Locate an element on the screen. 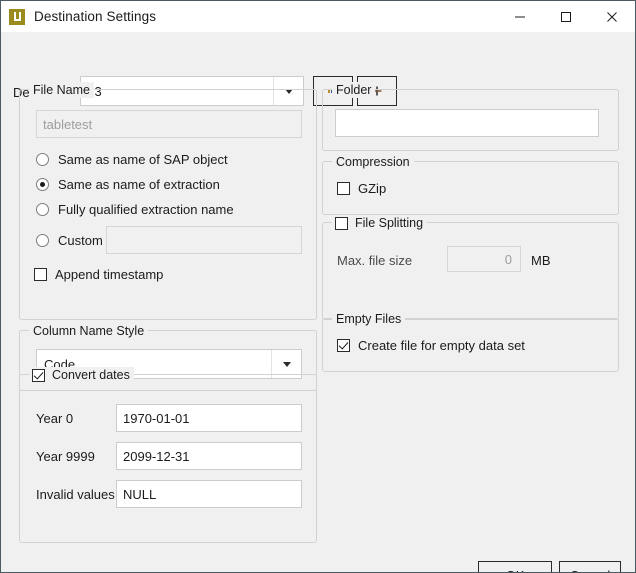  create-file-for-empty-data-set-checkbox: Create file for empty data set is located at coordinates (431, 345).